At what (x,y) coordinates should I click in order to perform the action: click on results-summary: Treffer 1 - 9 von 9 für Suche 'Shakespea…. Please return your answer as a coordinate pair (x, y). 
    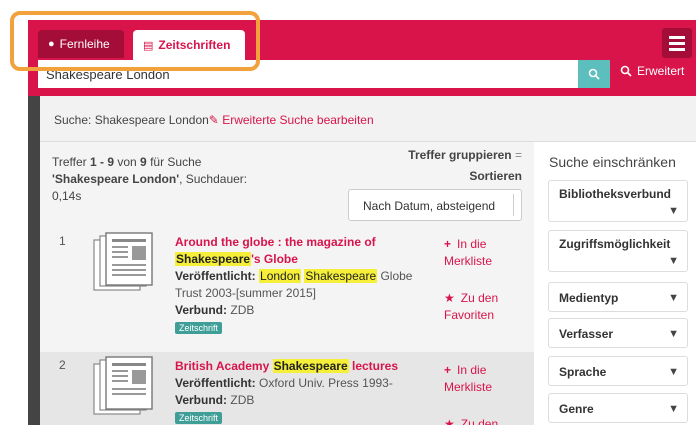
    Looking at the image, I should click on (150, 179).